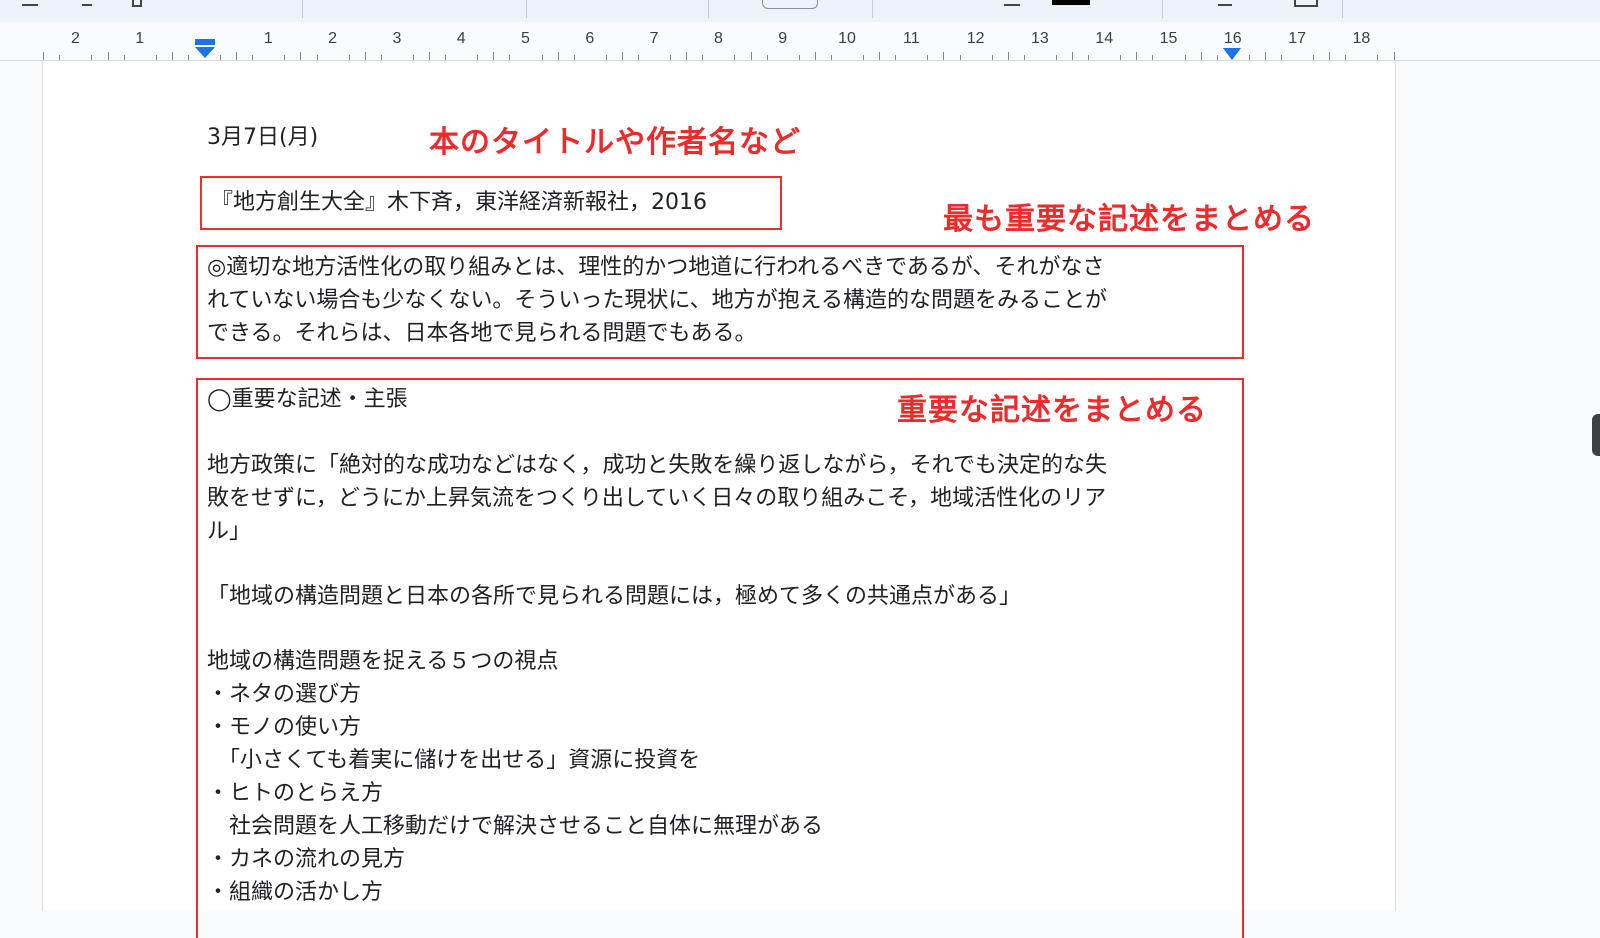 This screenshot has height=938, width=1600. Describe the element at coordinates (205, 49) in the screenshot. I see `first-line-indent-icon` at that location.